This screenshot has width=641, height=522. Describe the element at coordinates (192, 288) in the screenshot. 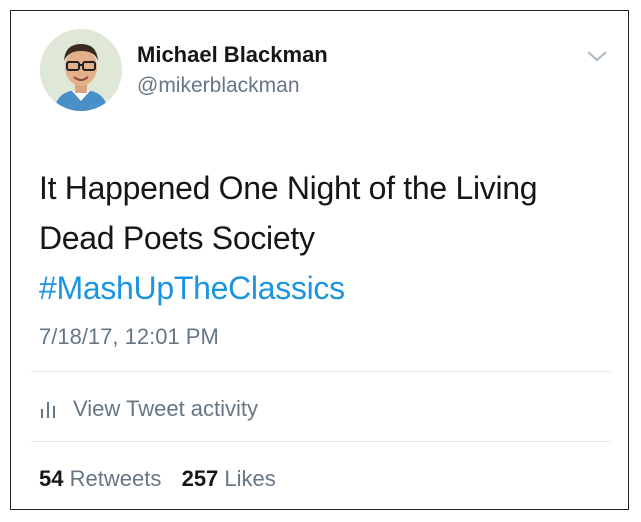

I see `hashtag-link: #MashUpTheClassics` at that location.